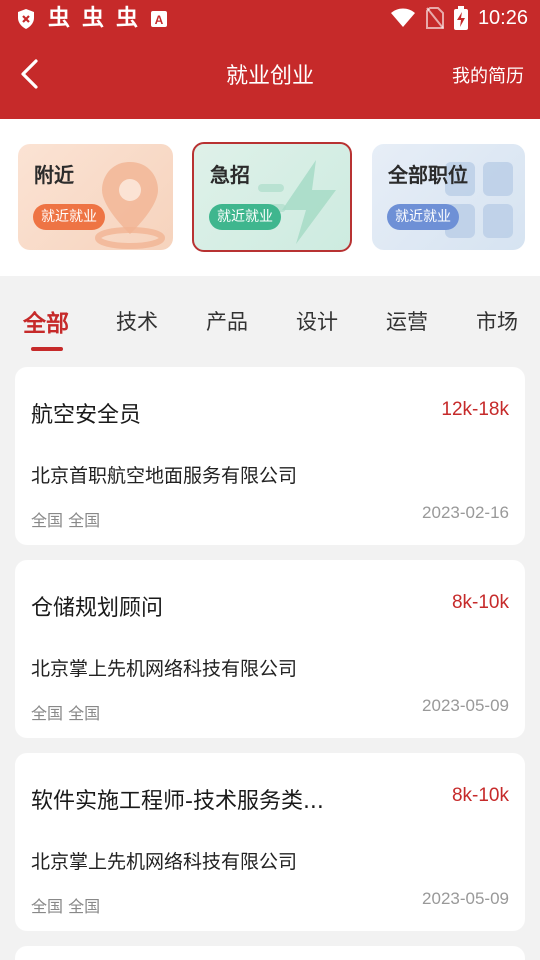  I want to click on card-title: 全部职位, so click(428, 175).